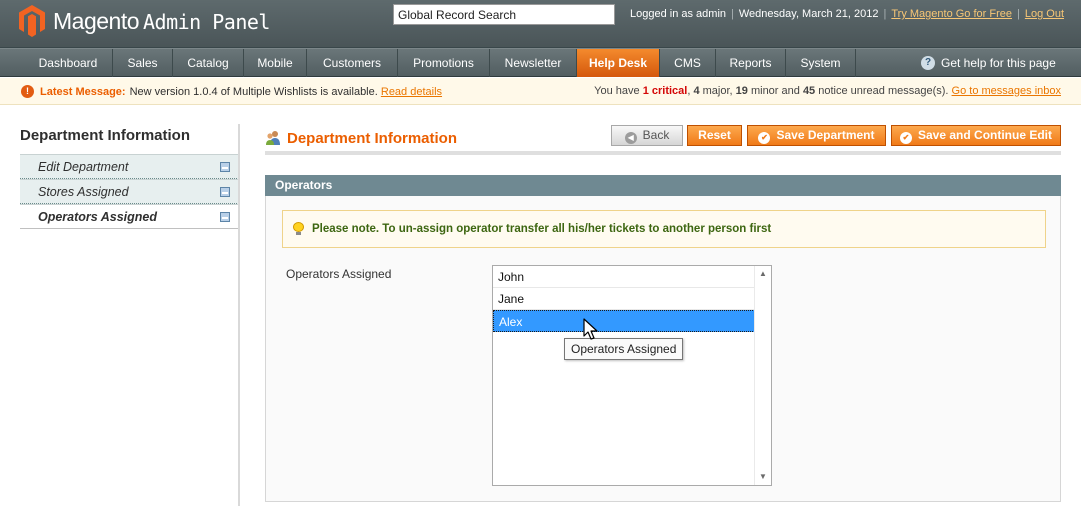 The height and width of the screenshot is (506, 1081). I want to click on nav-item-dashboard: Dashboard, so click(68, 63).